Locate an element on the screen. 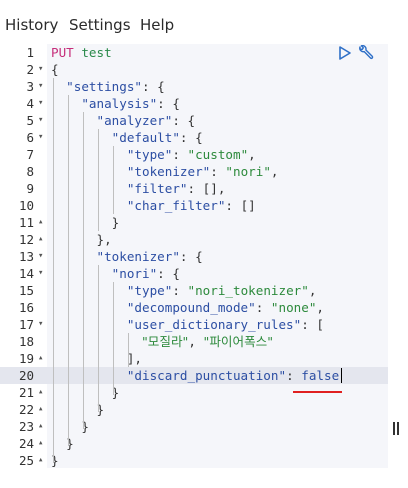  code-text: }, is located at coordinates (81, 239).